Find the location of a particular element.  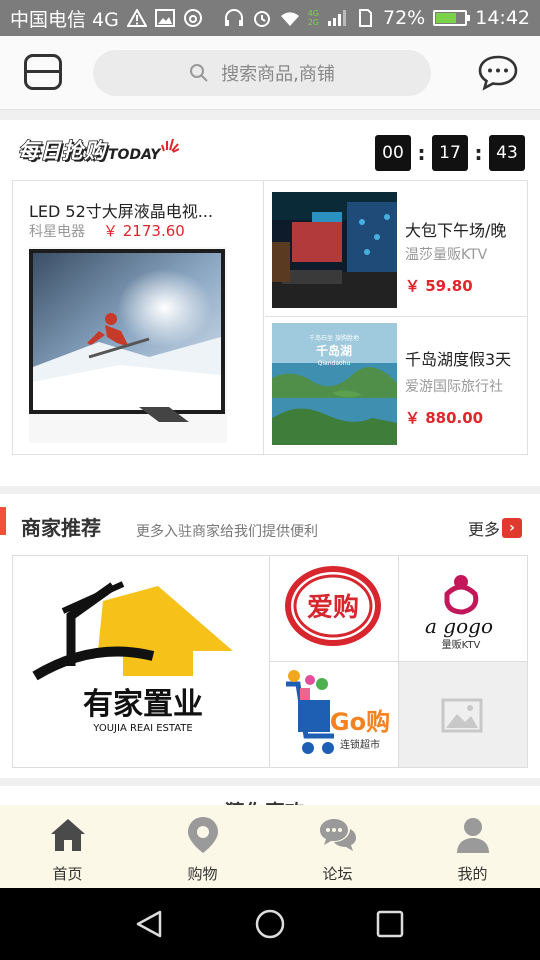

merchant-tile-placeholder is located at coordinates (463, 714).